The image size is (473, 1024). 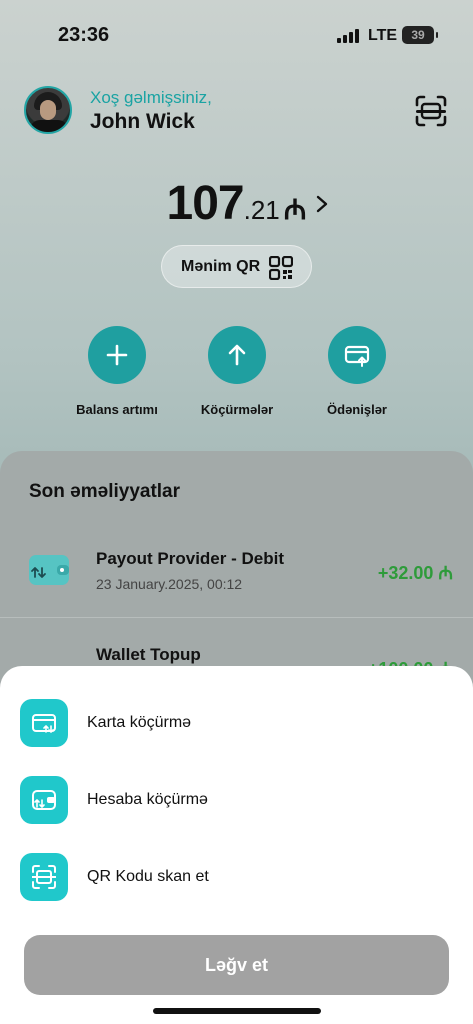 What do you see at coordinates (420, 35) in the screenshot?
I see `battery-icon: 39` at bounding box center [420, 35].